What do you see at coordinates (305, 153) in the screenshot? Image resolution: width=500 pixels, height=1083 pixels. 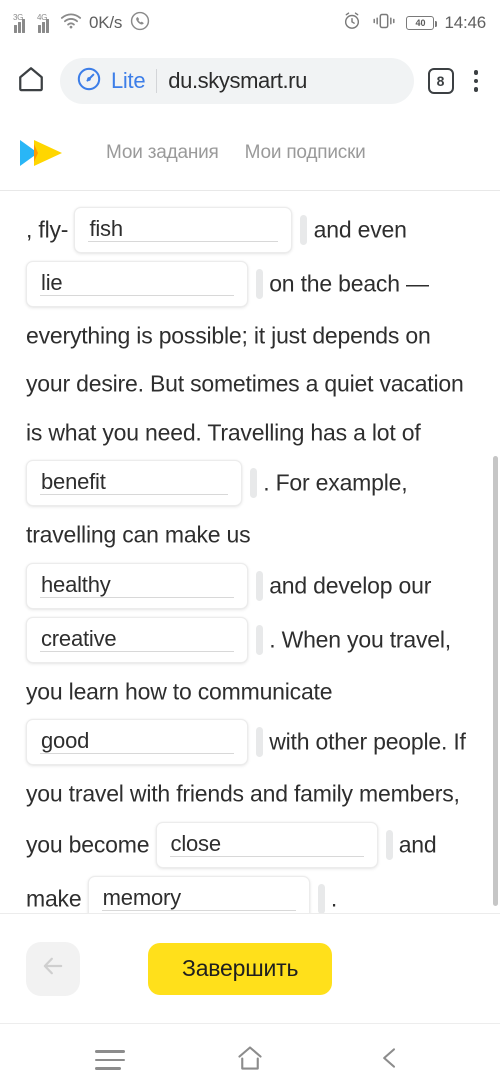 I see `nav-item-my-subscriptions: Мои подписки` at bounding box center [305, 153].